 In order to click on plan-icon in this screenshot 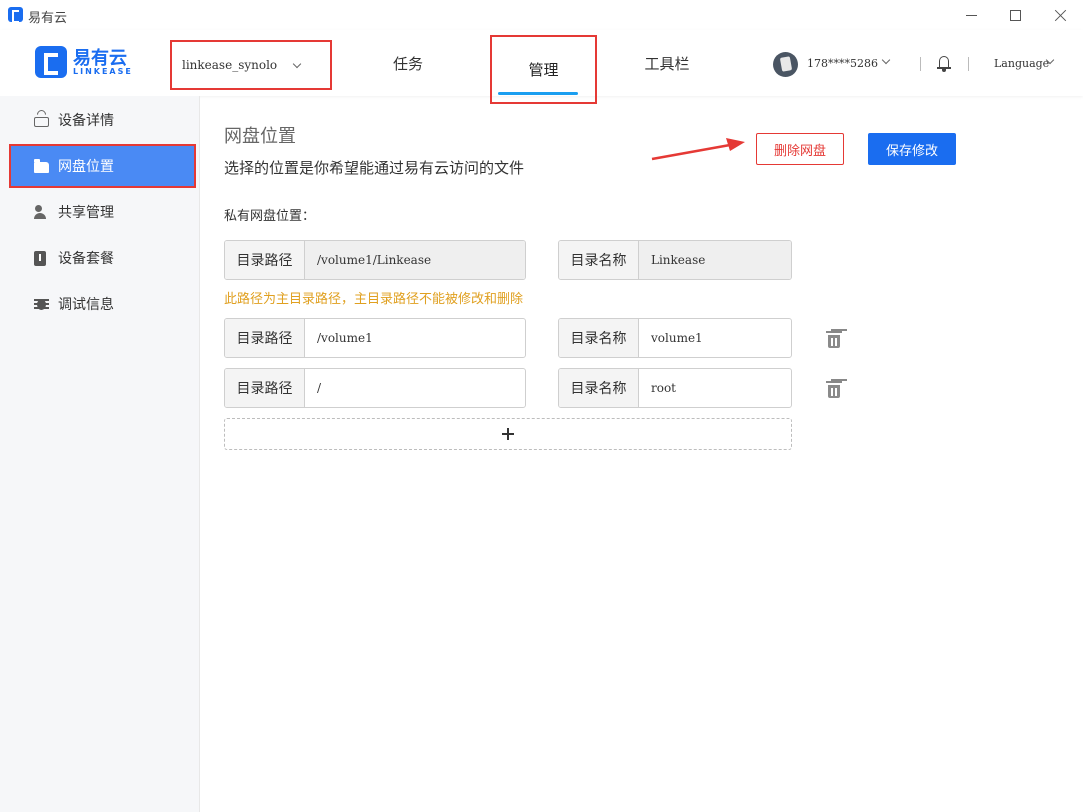, I will do `click(40, 258)`.